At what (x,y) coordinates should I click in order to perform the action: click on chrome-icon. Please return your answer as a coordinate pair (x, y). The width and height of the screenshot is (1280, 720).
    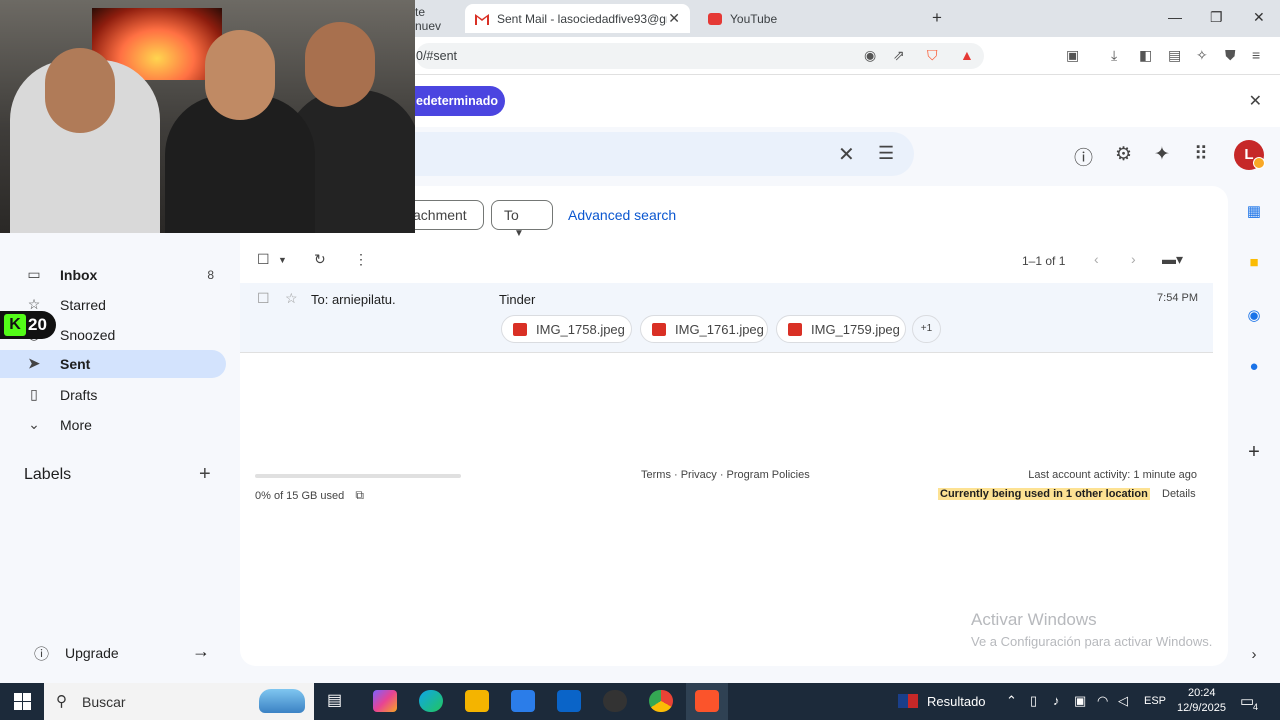
    Looking at the image, I should click on (661, 701).